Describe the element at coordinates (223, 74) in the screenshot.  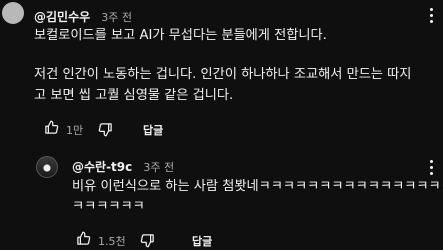
I see `comment-text-line-2: 저건 인간이 노동하는 겁니다. 인간이 하나하나 조교해서 만드는 따지` at that location.